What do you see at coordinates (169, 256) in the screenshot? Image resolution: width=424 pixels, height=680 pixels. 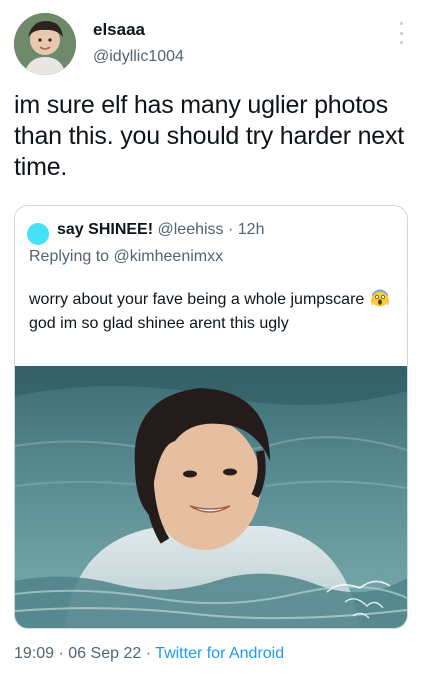 I see `replying-mention: @kimheenimxx` at bounding box center [169, 256].